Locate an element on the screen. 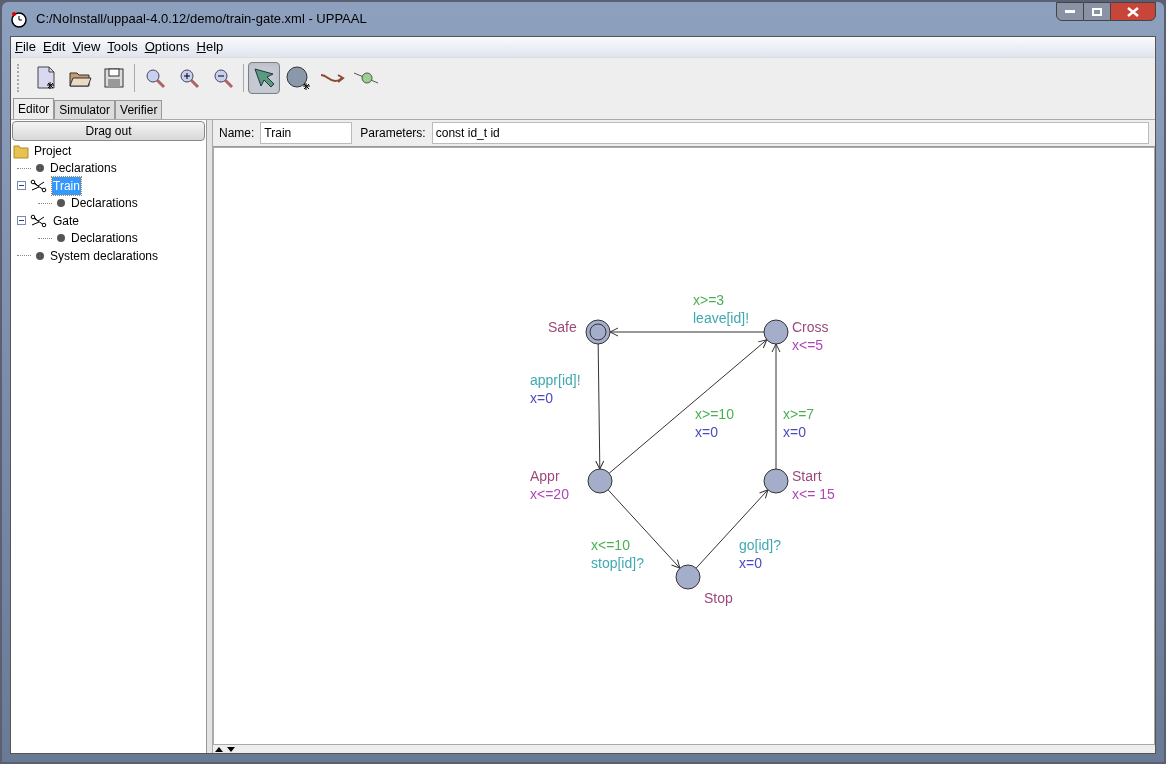 The width and height of the screenshot is (1166, 764). close-button is located at coordinates (1133, 11).